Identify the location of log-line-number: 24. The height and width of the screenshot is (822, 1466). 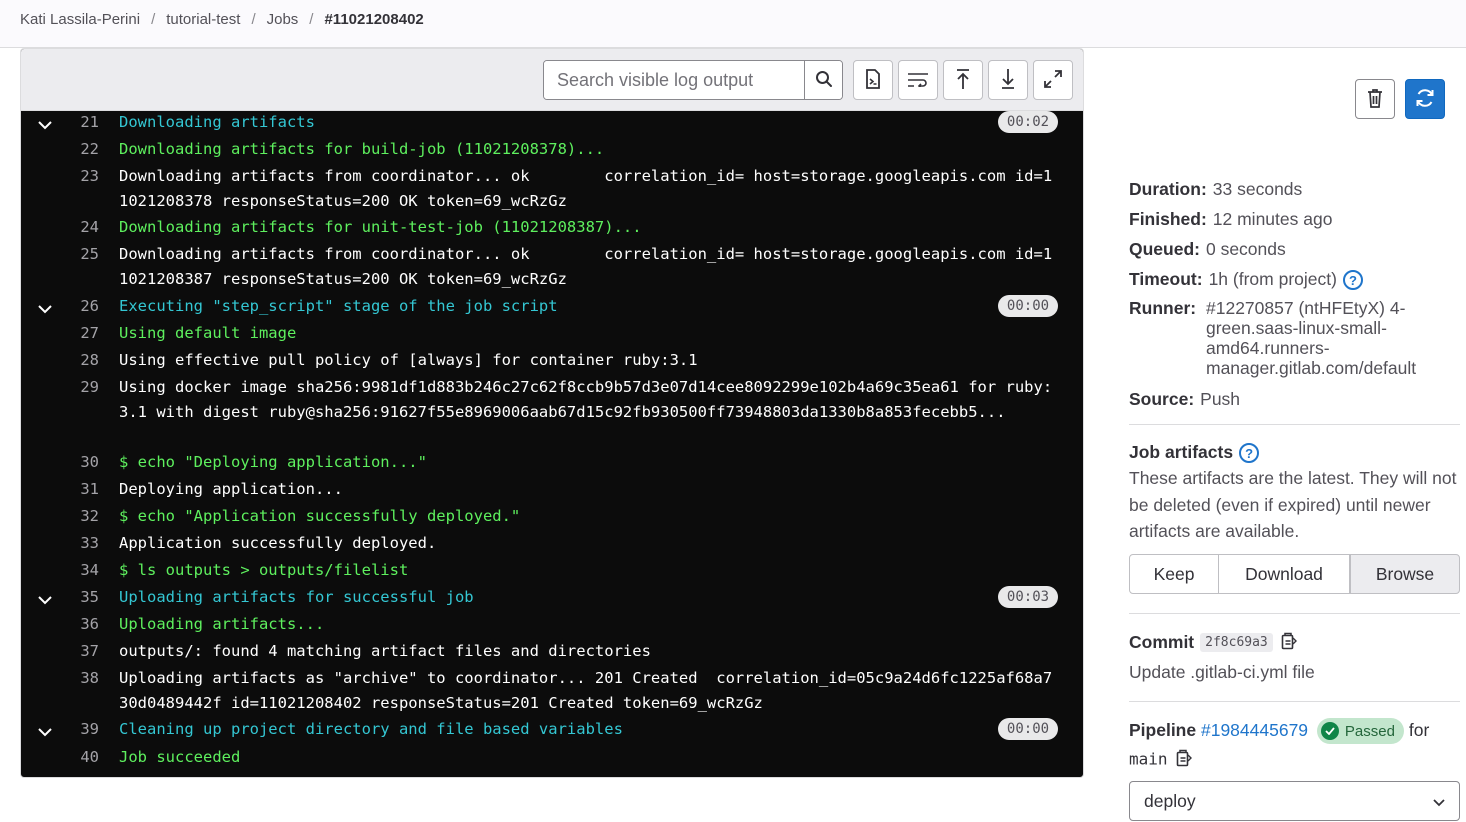
(89, 227).